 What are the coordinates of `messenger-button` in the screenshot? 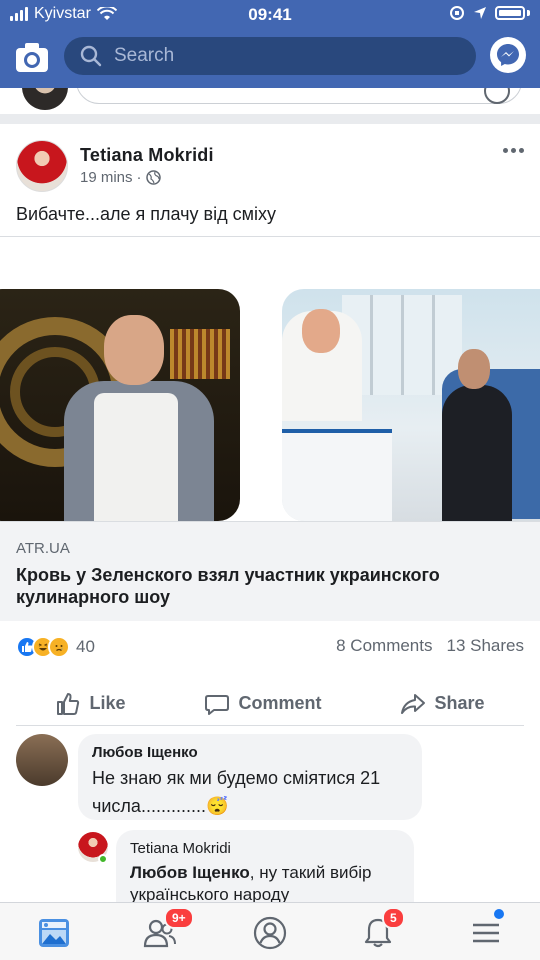 It's located at (508, 55).